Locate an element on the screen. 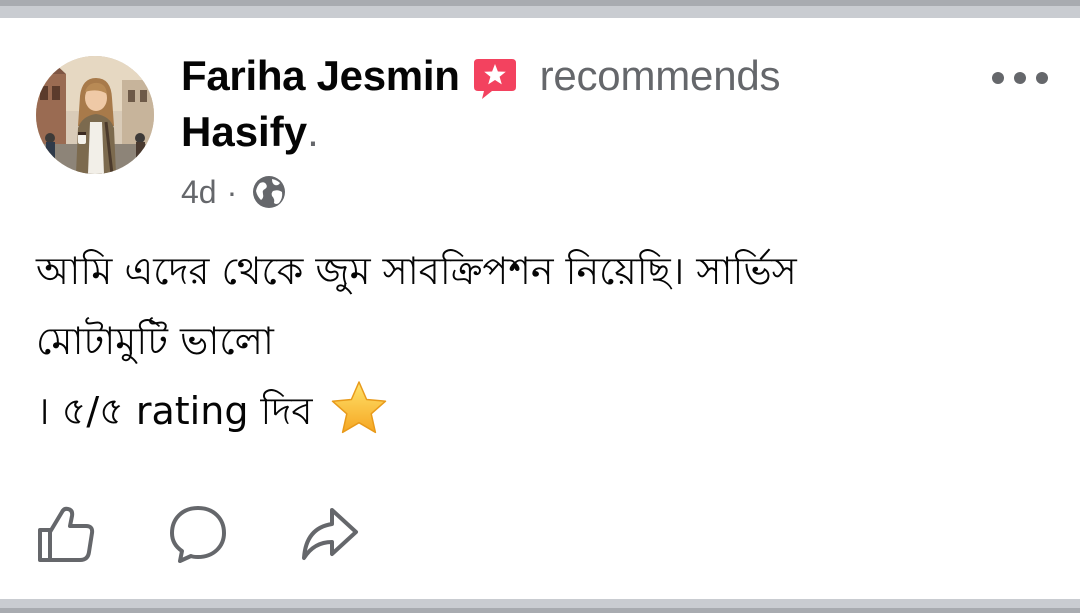 The image size is (1080, 613). post-text-line: মোটামুটি ভালো is located at coordinates (155, 341).